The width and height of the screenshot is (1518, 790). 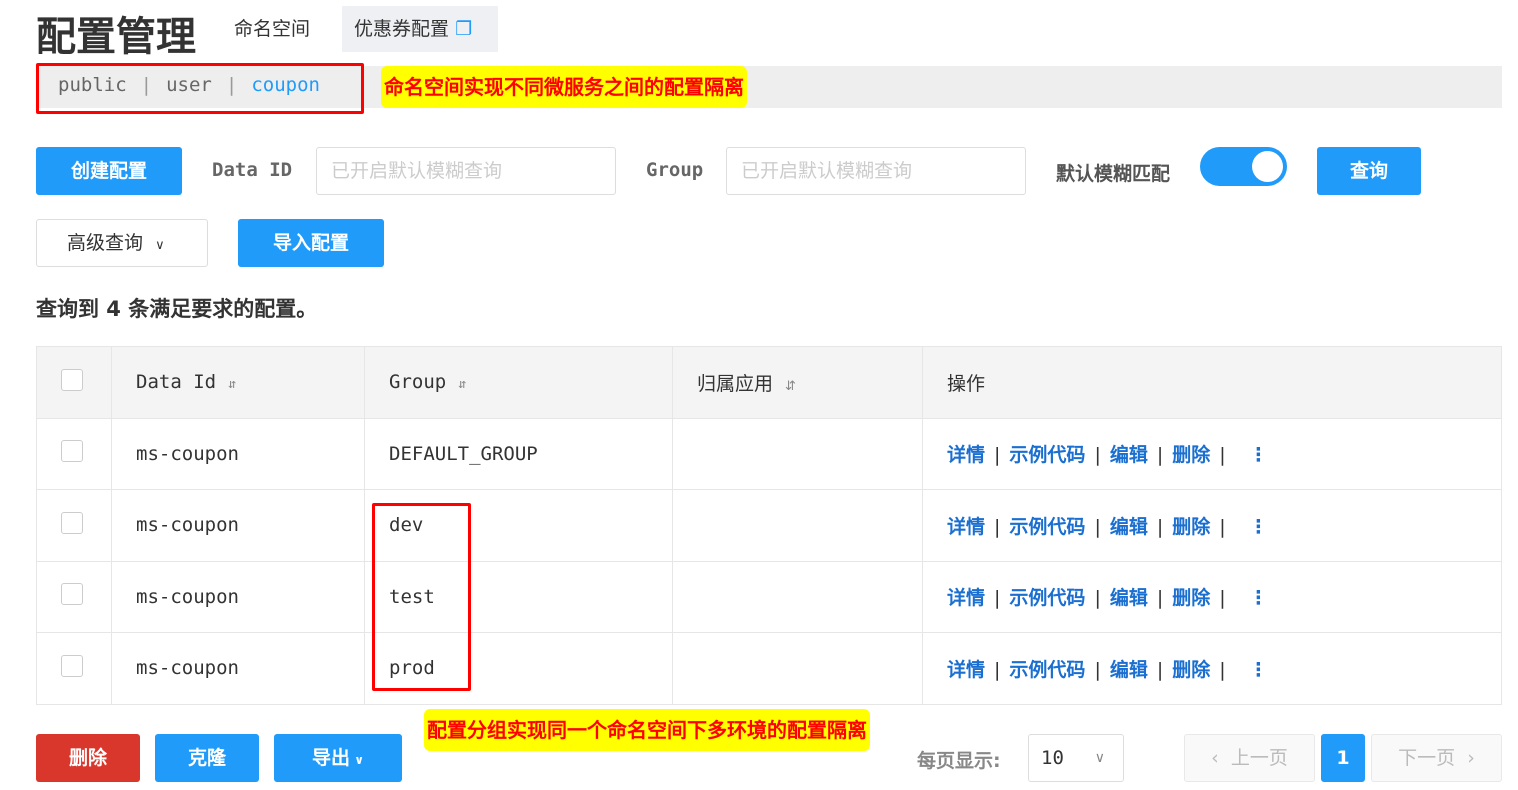 I want to click on table-row: ms-coupon test 详情 | 示例代码 | 编辑 | 删除 | ⋮, so click(x=769, y=596).